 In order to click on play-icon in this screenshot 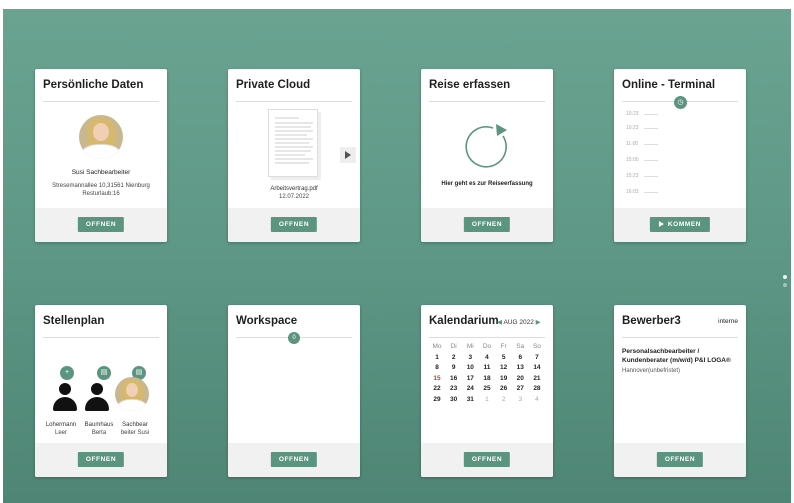, I will do `click(661, 224)`.